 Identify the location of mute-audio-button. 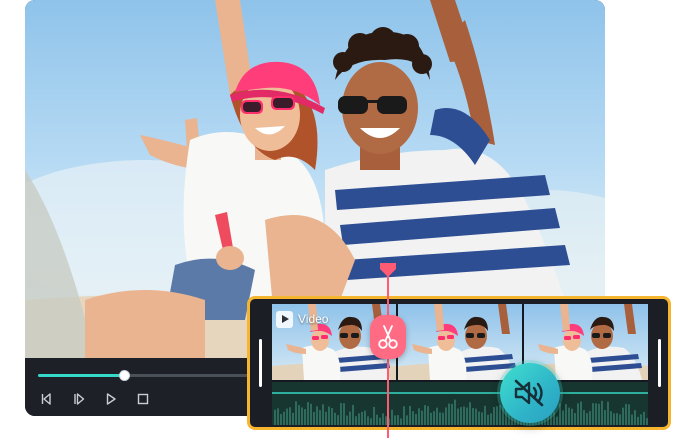
(530, 393).